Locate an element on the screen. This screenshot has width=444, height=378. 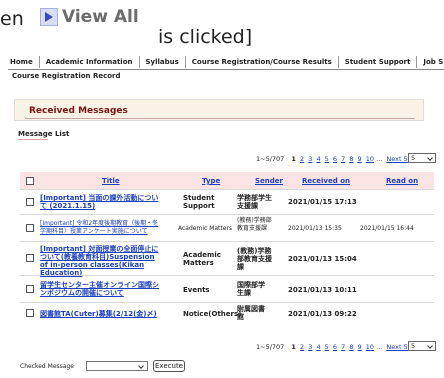
message-title-link: [Important] 当面の課外活動について (2021.1.15) is located at coordinates (102, 202).